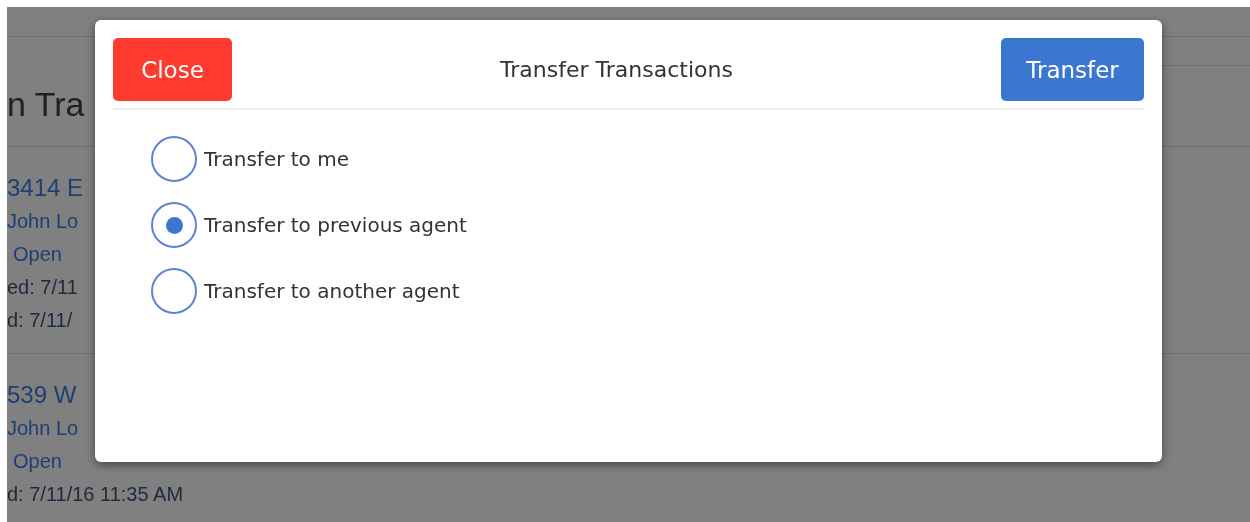 The image size is (1250, 522). Describe the element at coordinates (40, 320) in the screenshot. I see `transaction-text: d: 7/11/` at that location.